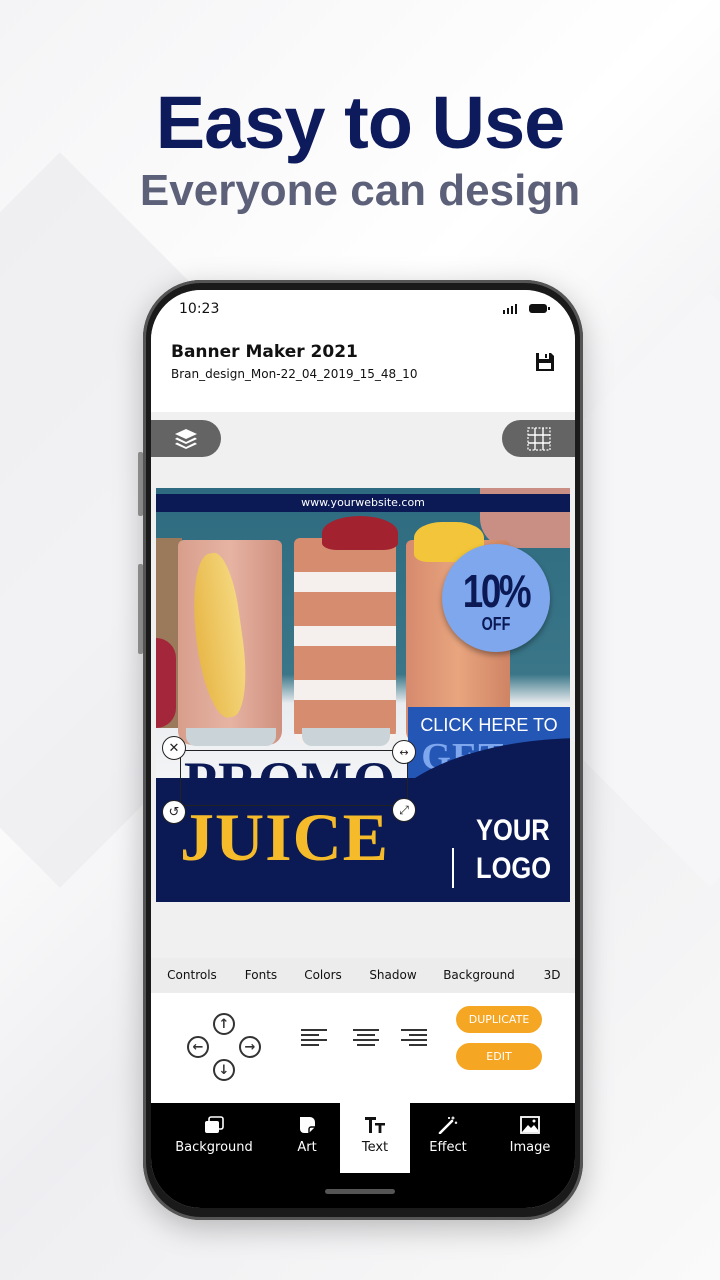 Image resolution: width=720 pixels, height=1280 pixels. Describe the element at coordinates (214, 1124) in the screenshot. I see `background-layers-icon` at that location.